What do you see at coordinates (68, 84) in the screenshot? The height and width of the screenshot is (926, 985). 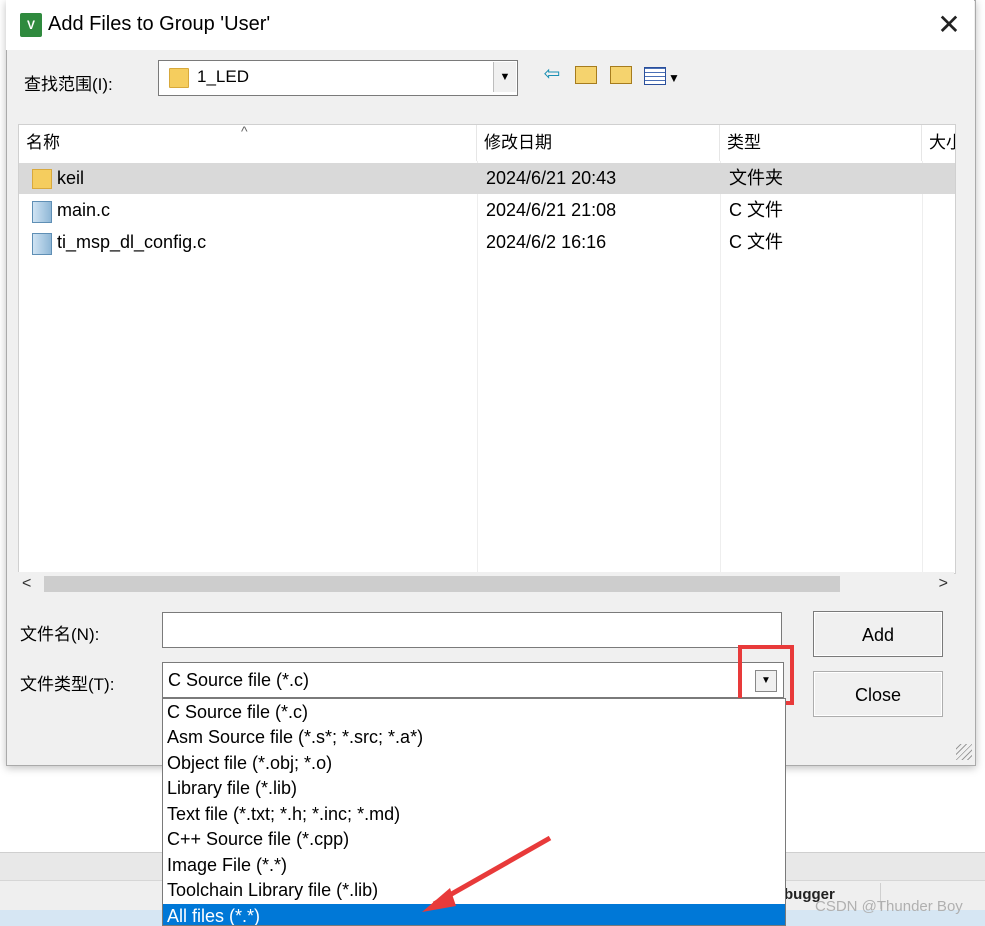 I see `look-in-label: 查找范围(I):` at bounding box center [68, 84].